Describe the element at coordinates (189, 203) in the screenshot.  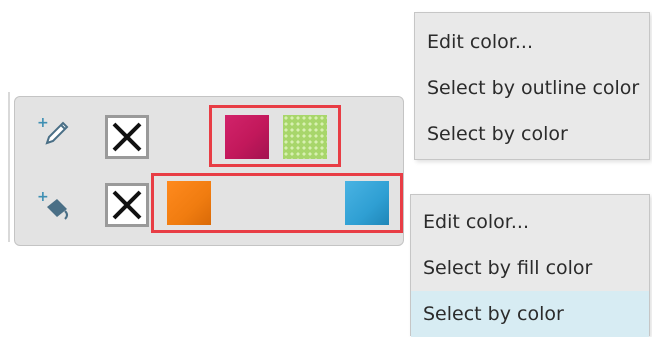
I see `fill-orange-swatch` at that location.